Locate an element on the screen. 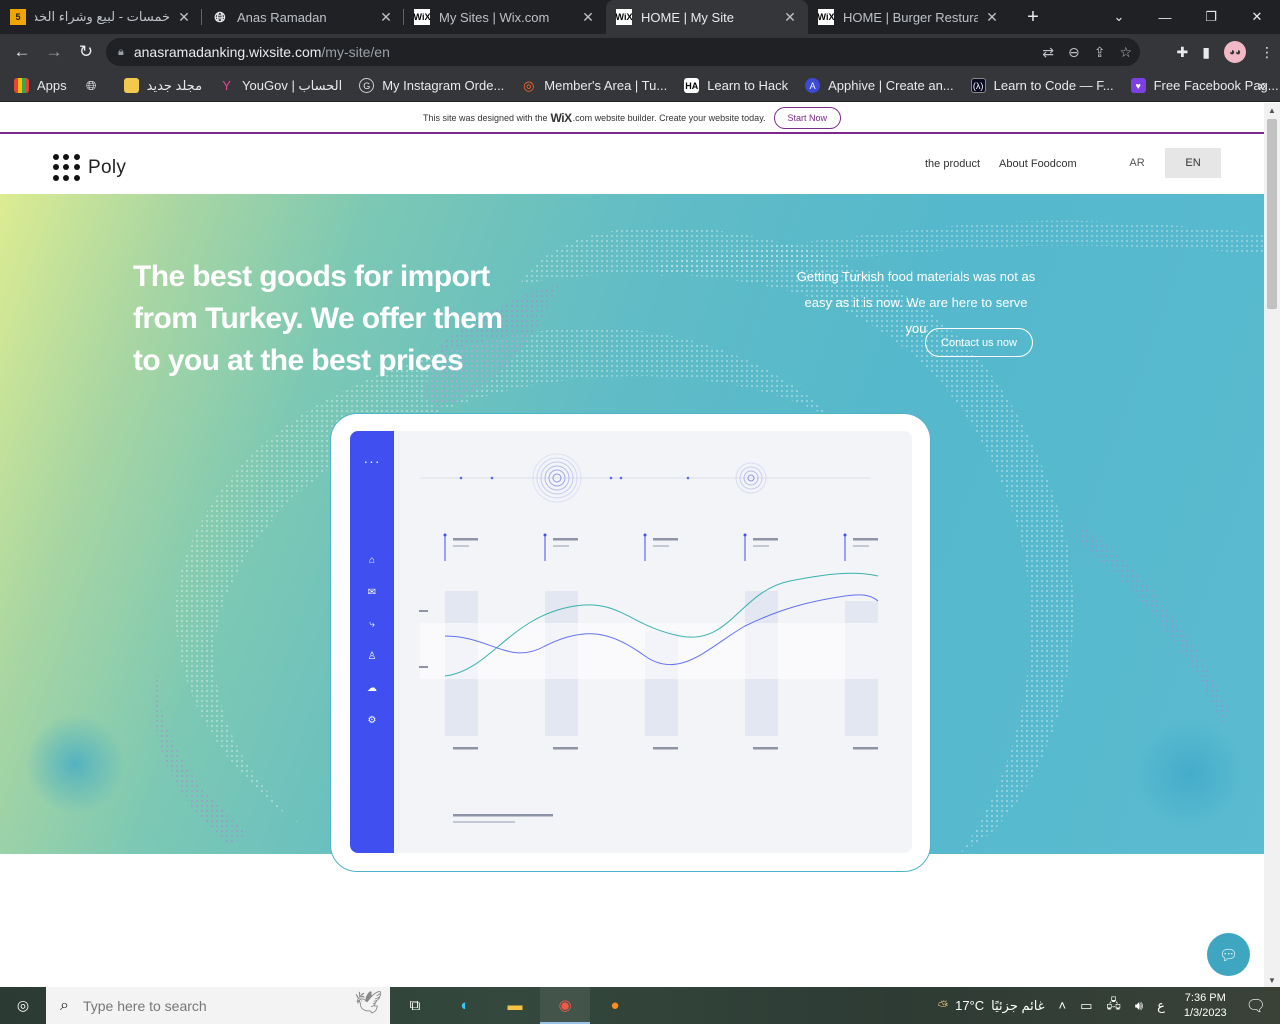  share-icon: ⇪ is located at coordinates (1100, 52).